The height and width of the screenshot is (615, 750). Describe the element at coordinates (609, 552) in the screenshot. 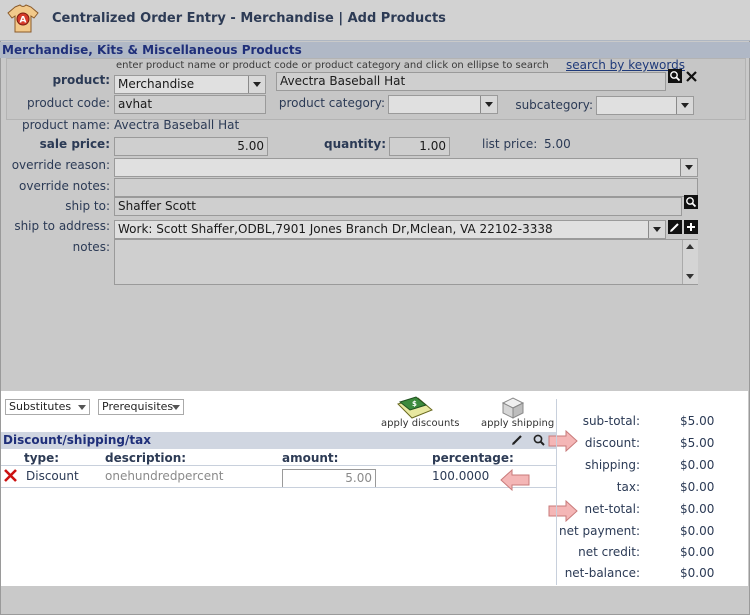

I see `net-credit-label: net credit:` at that location.